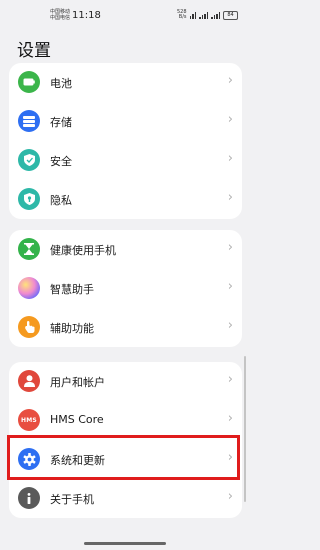 The height and width of the screenshot is (550, 320). I want to click on settings-item-users-accounts: 用户和帐户 ›, so click(125, 381).